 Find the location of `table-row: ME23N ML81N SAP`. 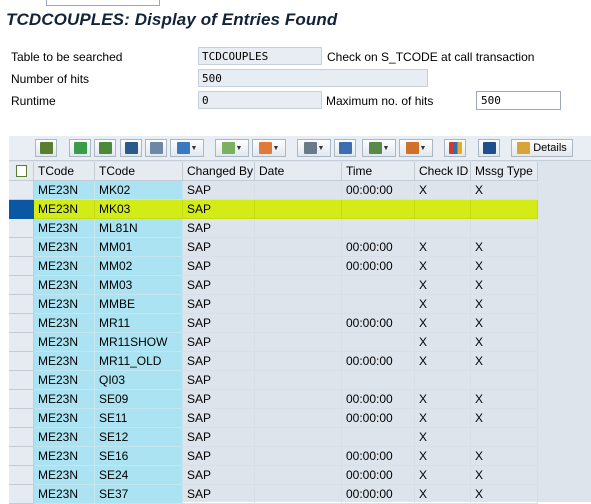

table-row: ME23N ML81N SAP is located at coordinates (286, 228).